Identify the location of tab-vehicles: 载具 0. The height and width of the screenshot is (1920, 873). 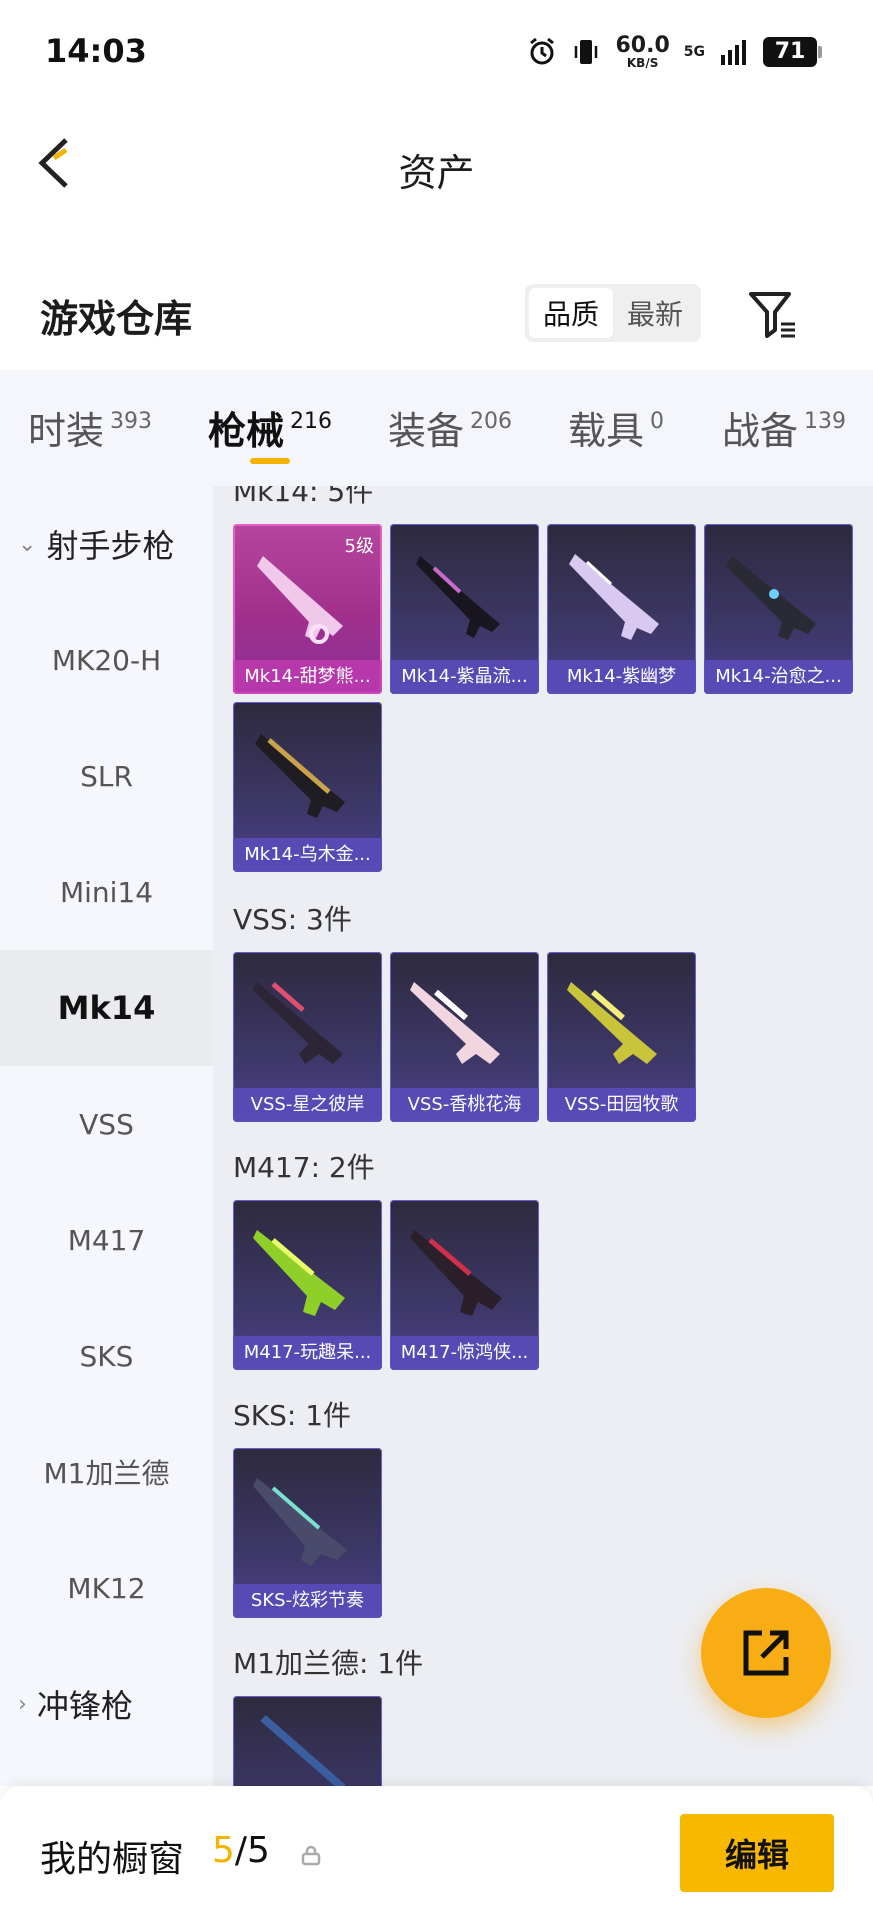
(616, 427).